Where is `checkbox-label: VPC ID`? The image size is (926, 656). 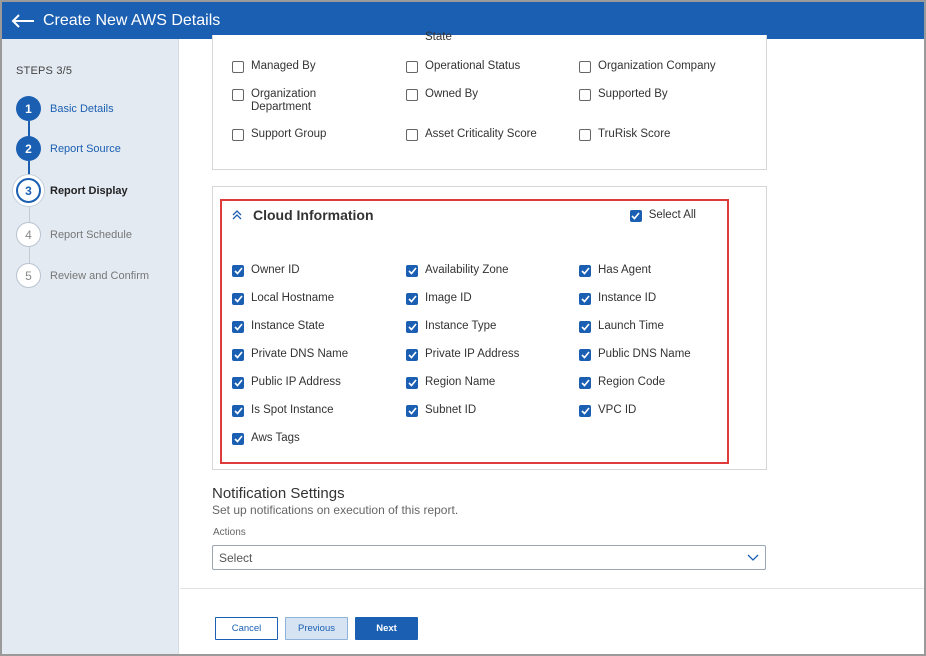 checkbox-label: VPC ID is located at coordinates (617, 410).